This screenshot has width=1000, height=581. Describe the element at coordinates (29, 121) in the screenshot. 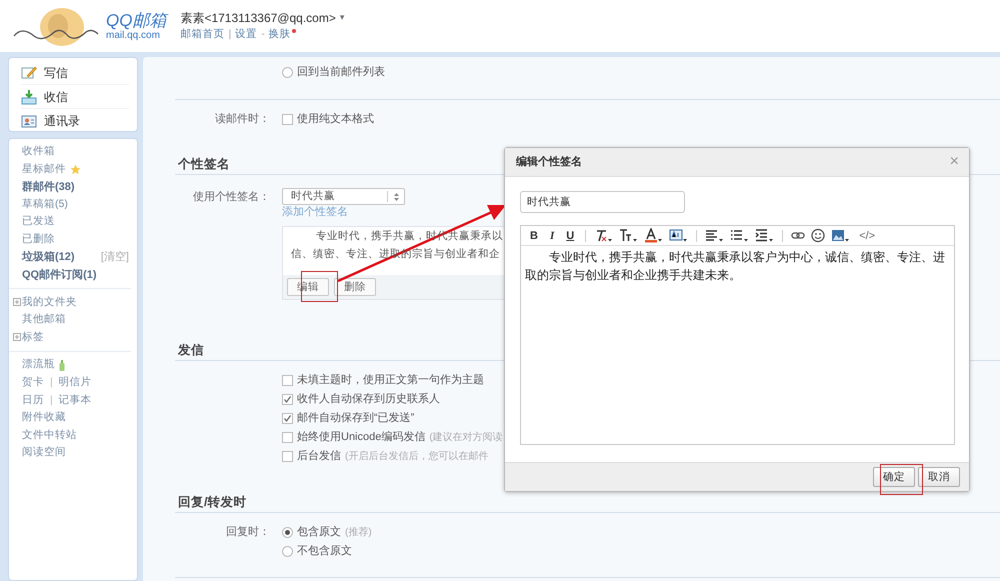

I see `contact-card-icon` at that location.